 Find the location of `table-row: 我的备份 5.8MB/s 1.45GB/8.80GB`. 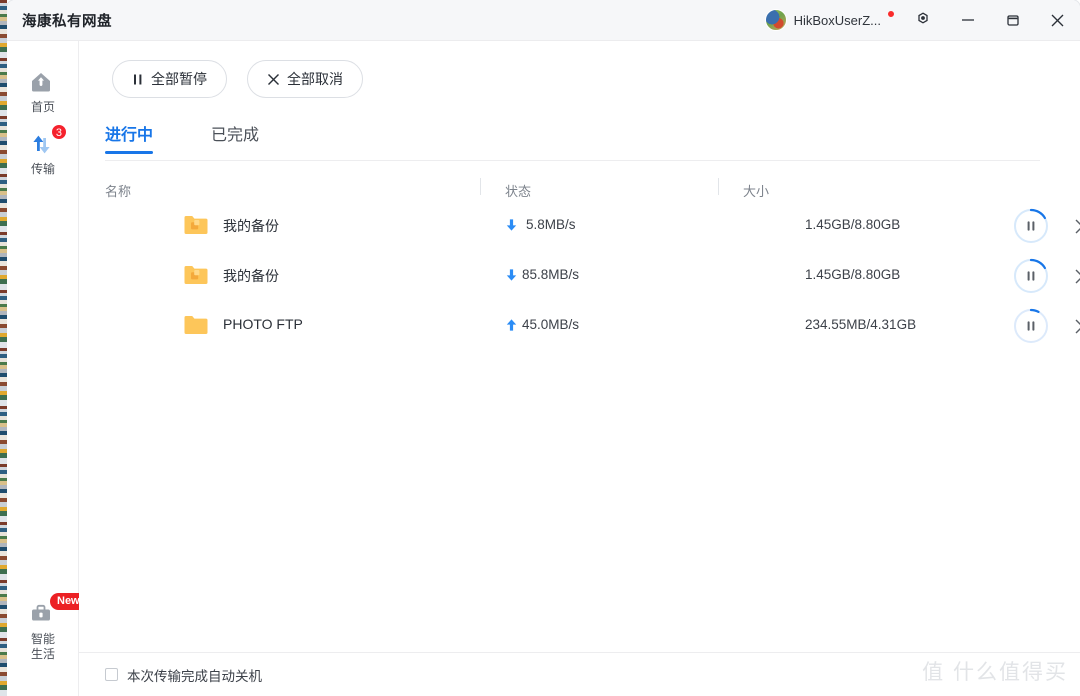

table-row: 我的备份 5.8MB/s 1.45GB/8.80GB is located at coordinates (592, 226).